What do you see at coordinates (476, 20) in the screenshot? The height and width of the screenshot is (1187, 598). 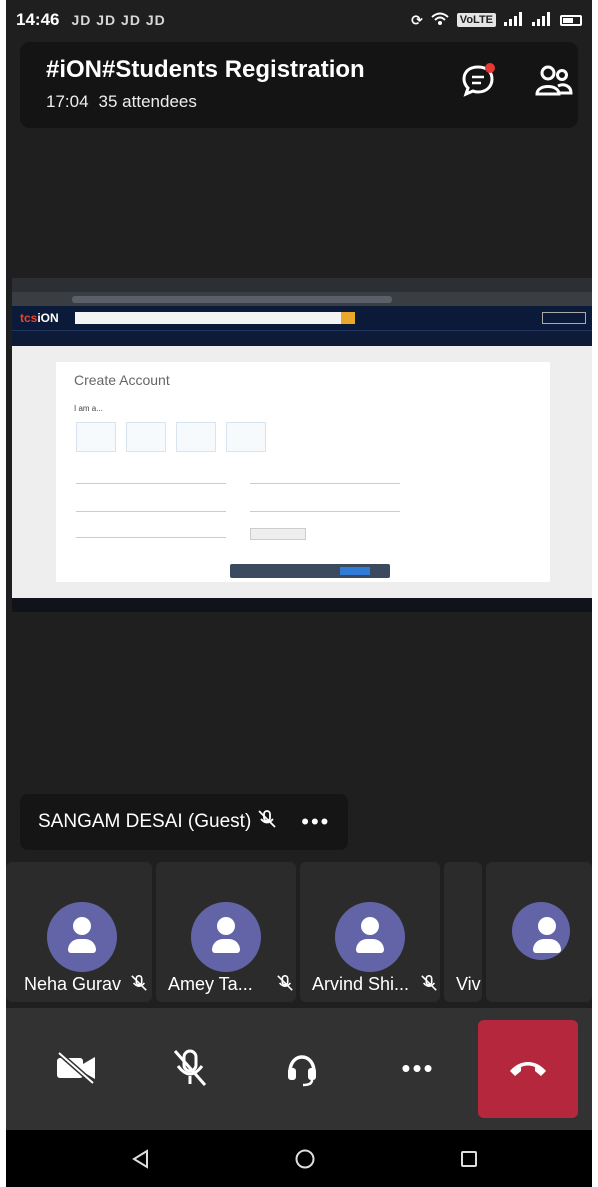 I see `volte-badge: VoLTE` at bounding box center [476, 20].